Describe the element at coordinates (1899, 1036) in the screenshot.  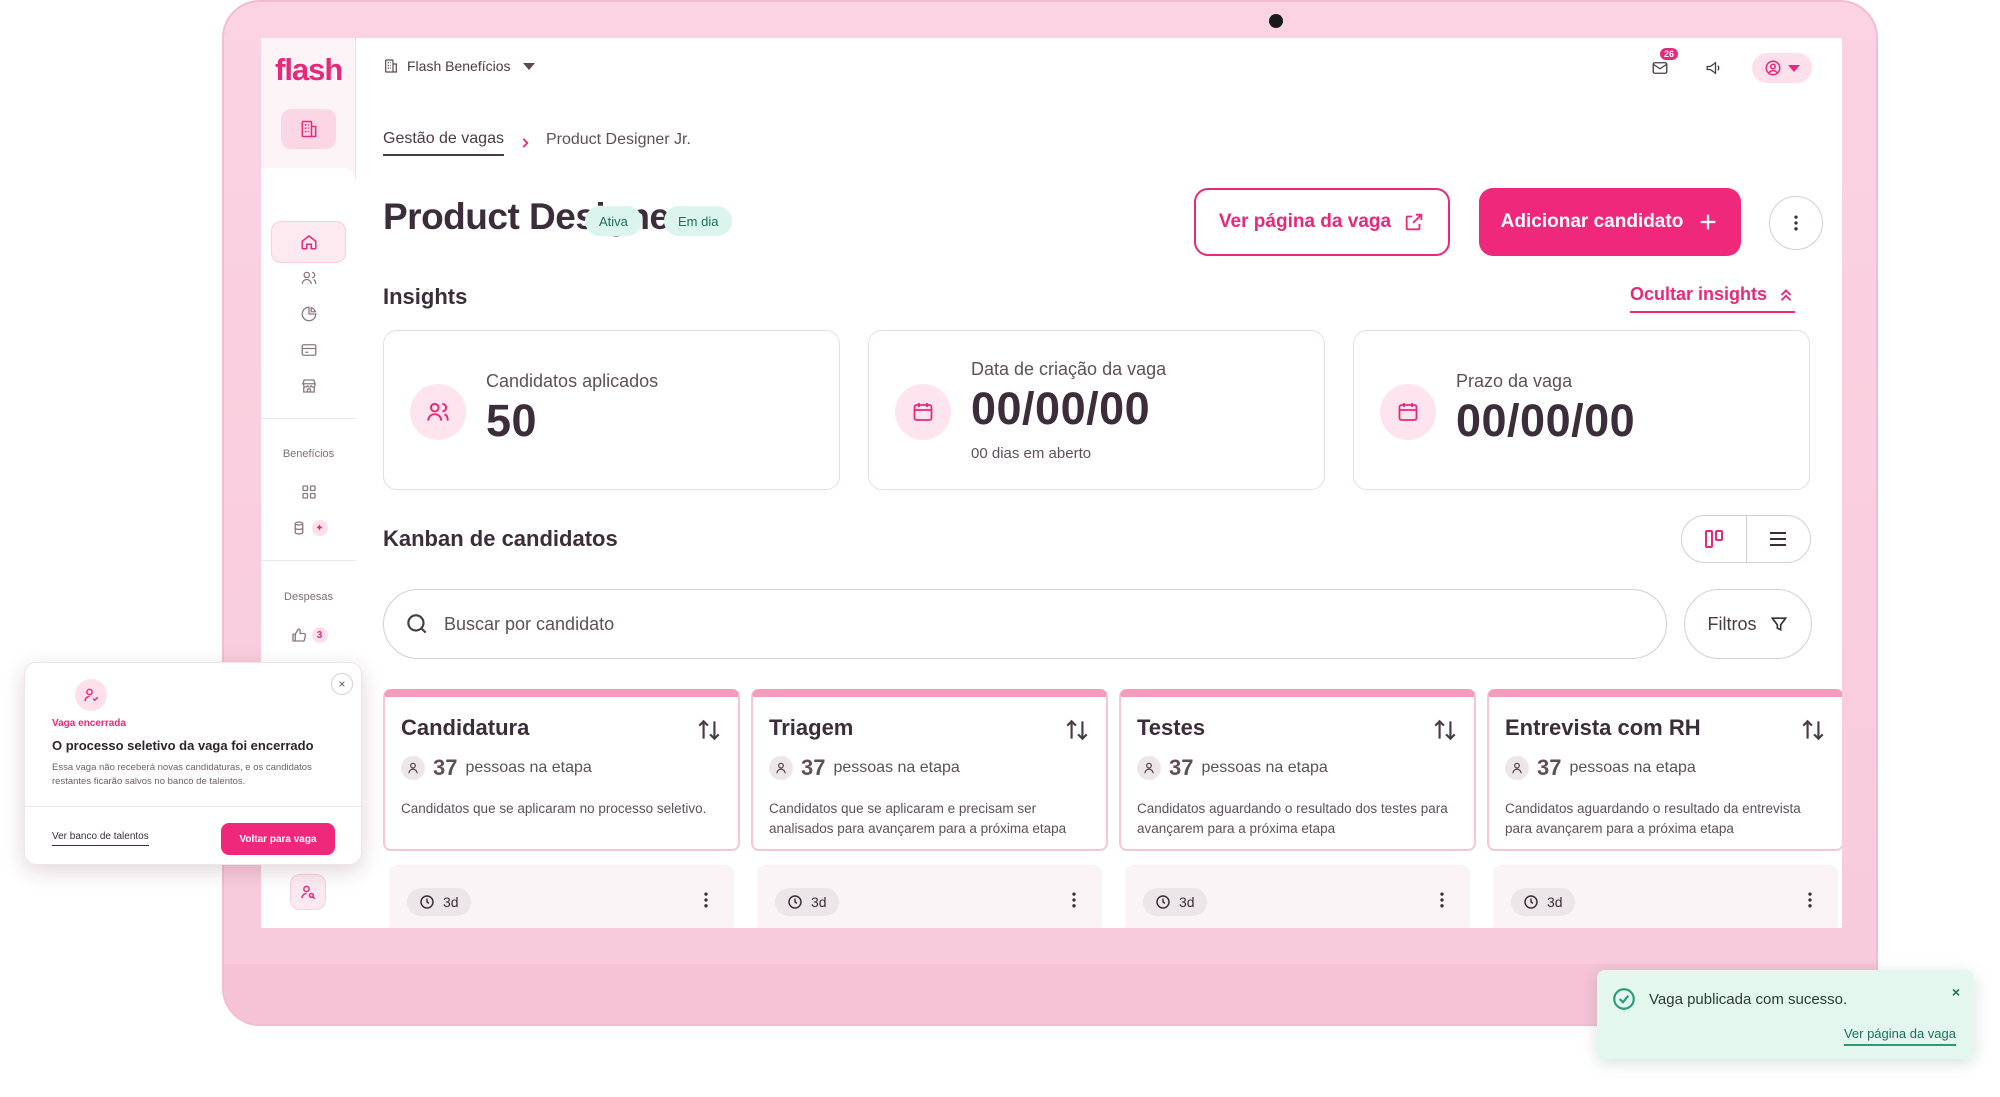
I see `toast-view-job-link: Ver página da vaga` at that location.